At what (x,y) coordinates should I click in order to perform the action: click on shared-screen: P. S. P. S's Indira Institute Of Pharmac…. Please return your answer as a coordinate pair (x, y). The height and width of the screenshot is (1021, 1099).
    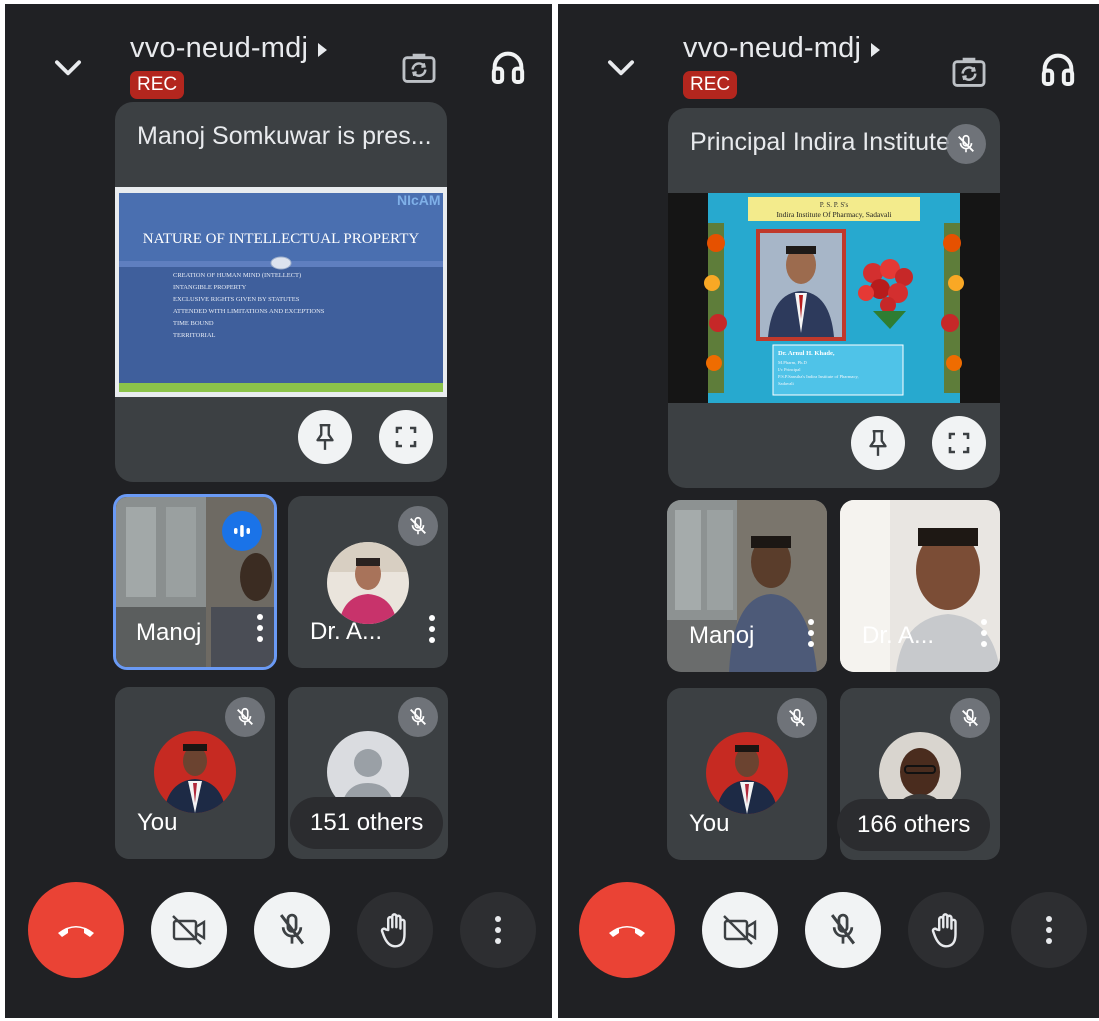
    Looking at the image, I should click on (834, 298).